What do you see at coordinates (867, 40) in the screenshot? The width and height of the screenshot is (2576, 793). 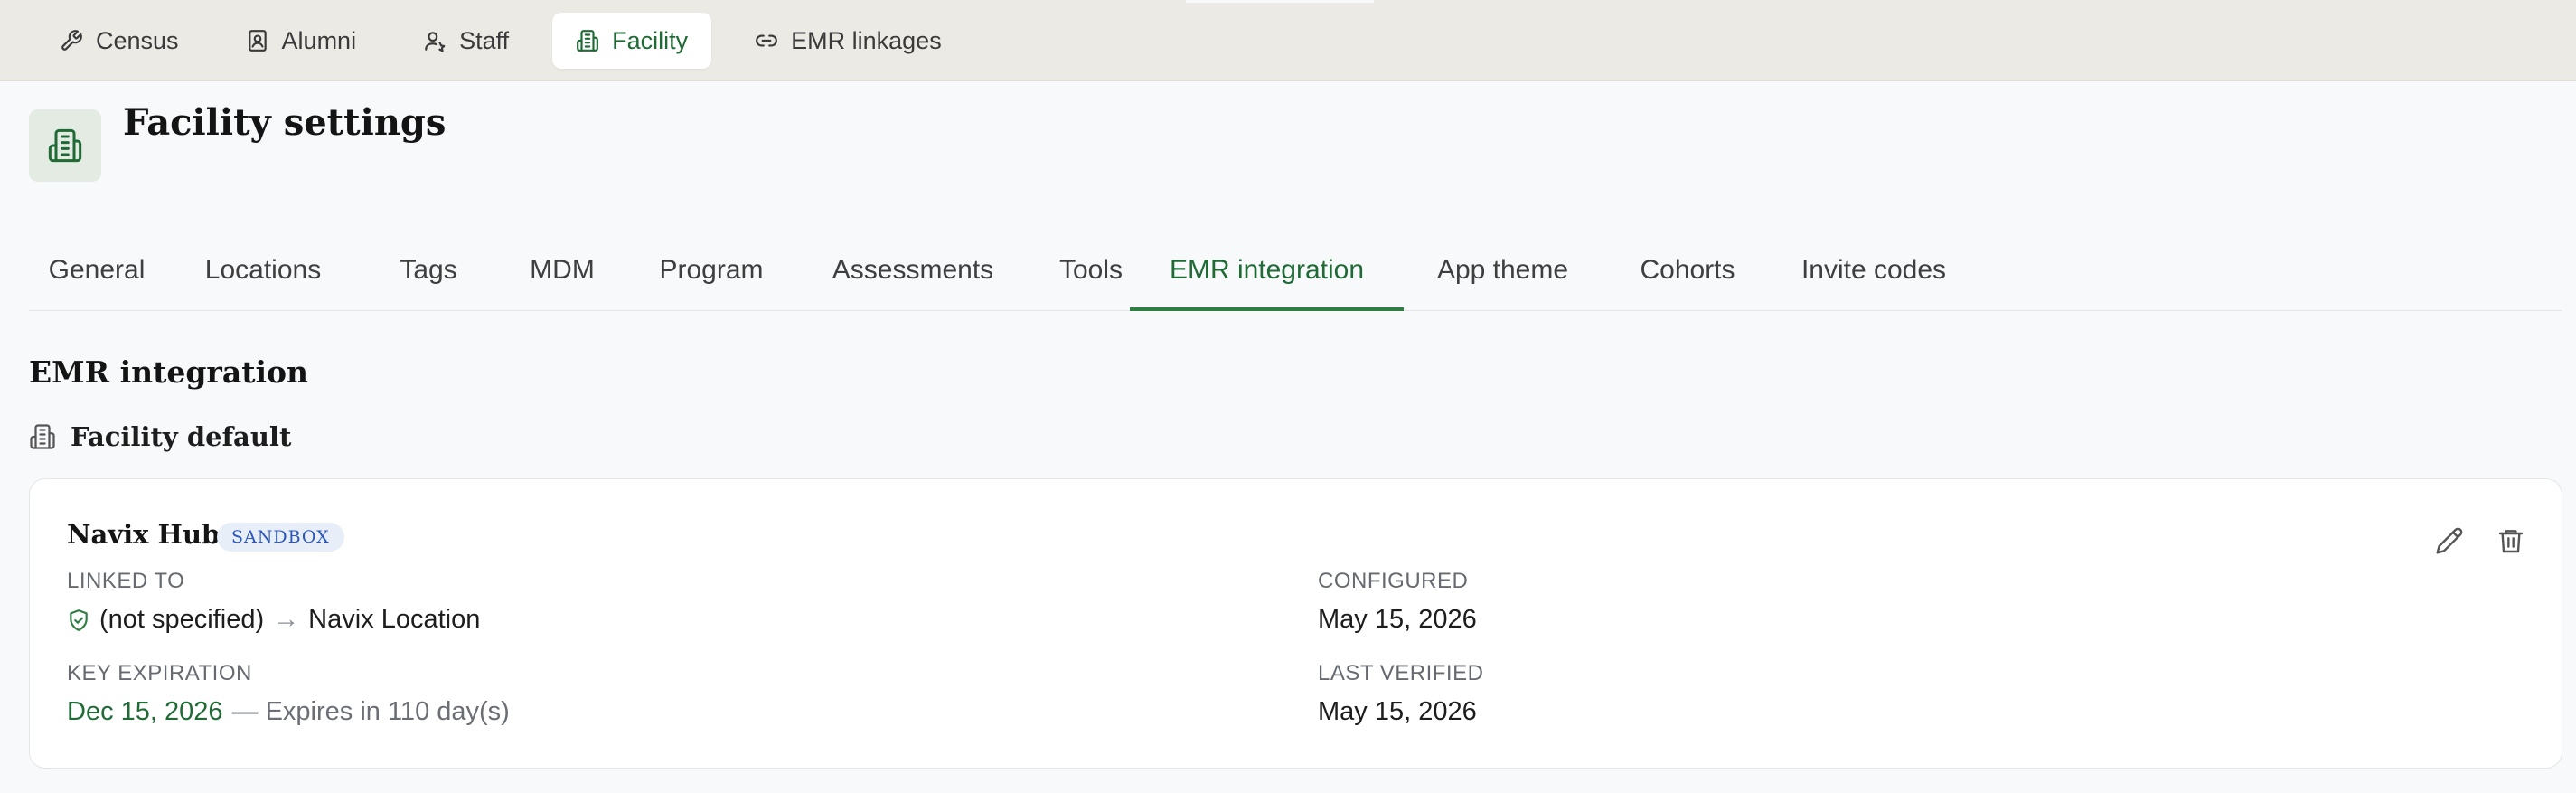 I see `topnav-emr-linkages-label: EMR linkages` at bounding box center [867, 40].